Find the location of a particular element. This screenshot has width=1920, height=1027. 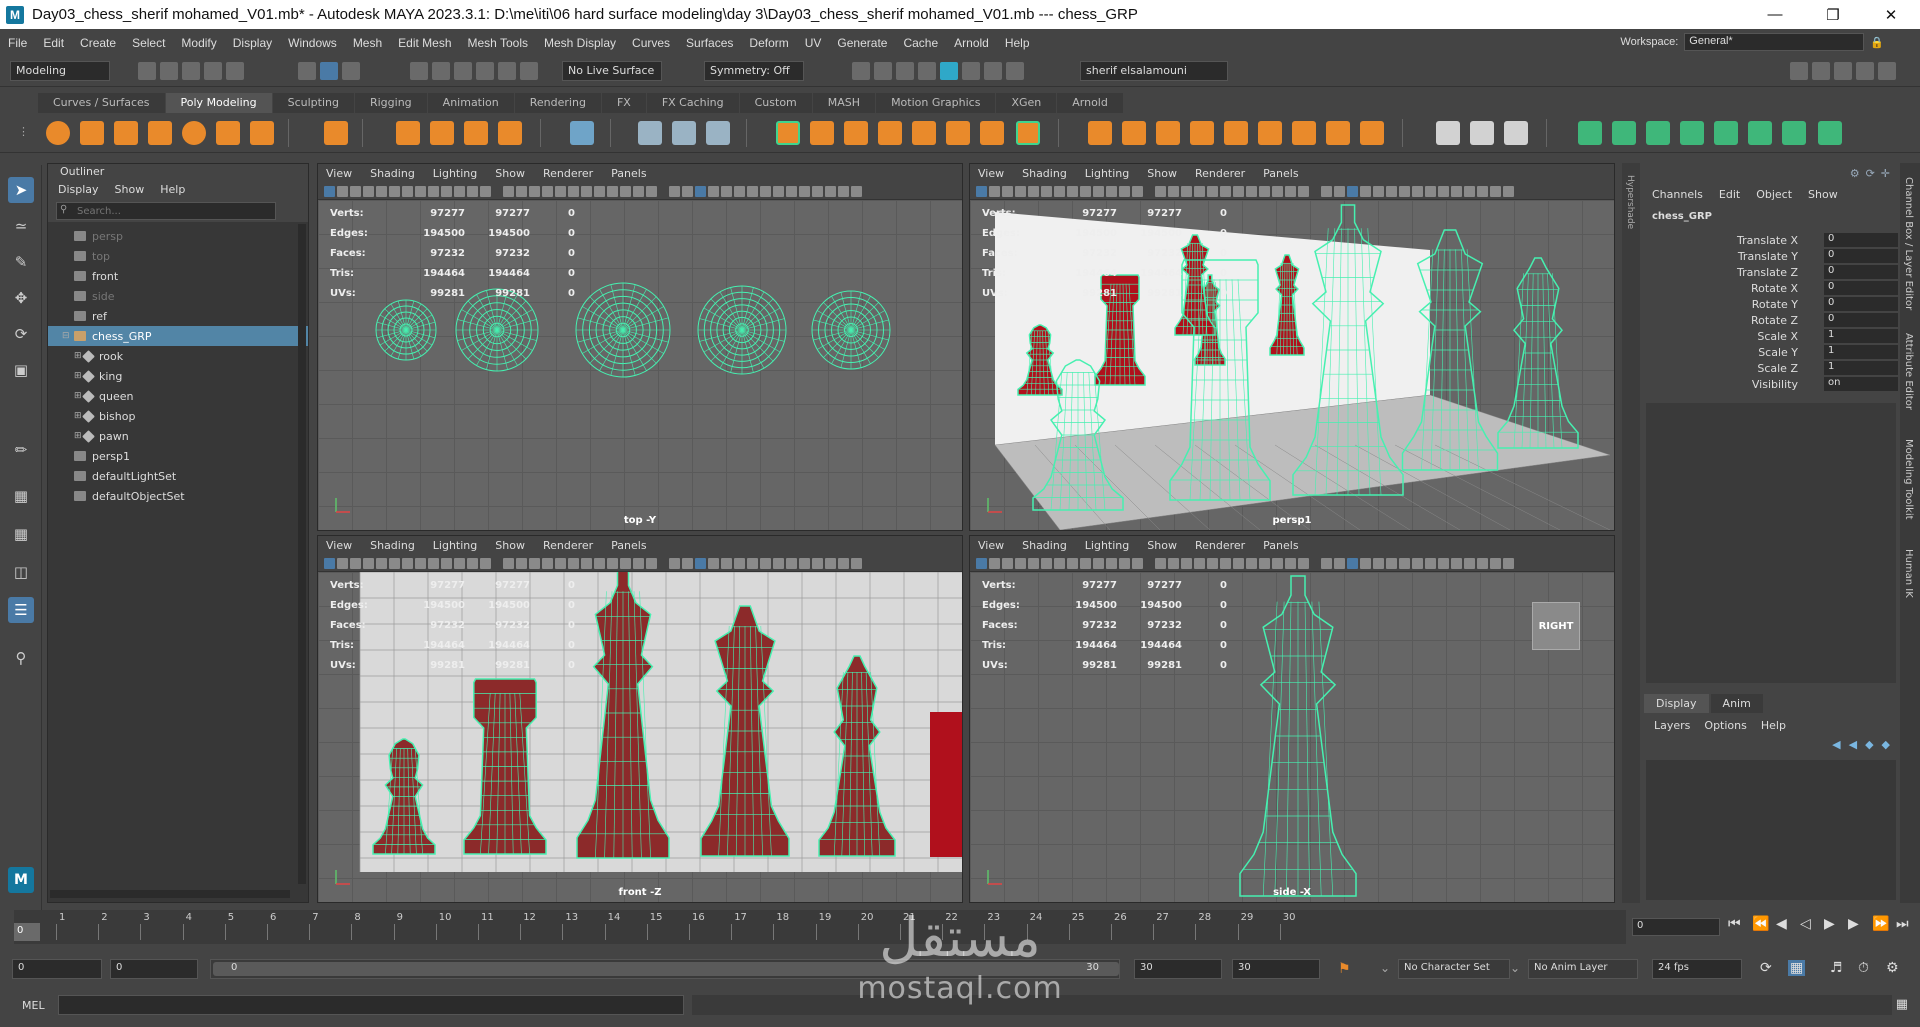

symmetry-dropdown: Symmetry: Off is located at coordinates (754, 71).